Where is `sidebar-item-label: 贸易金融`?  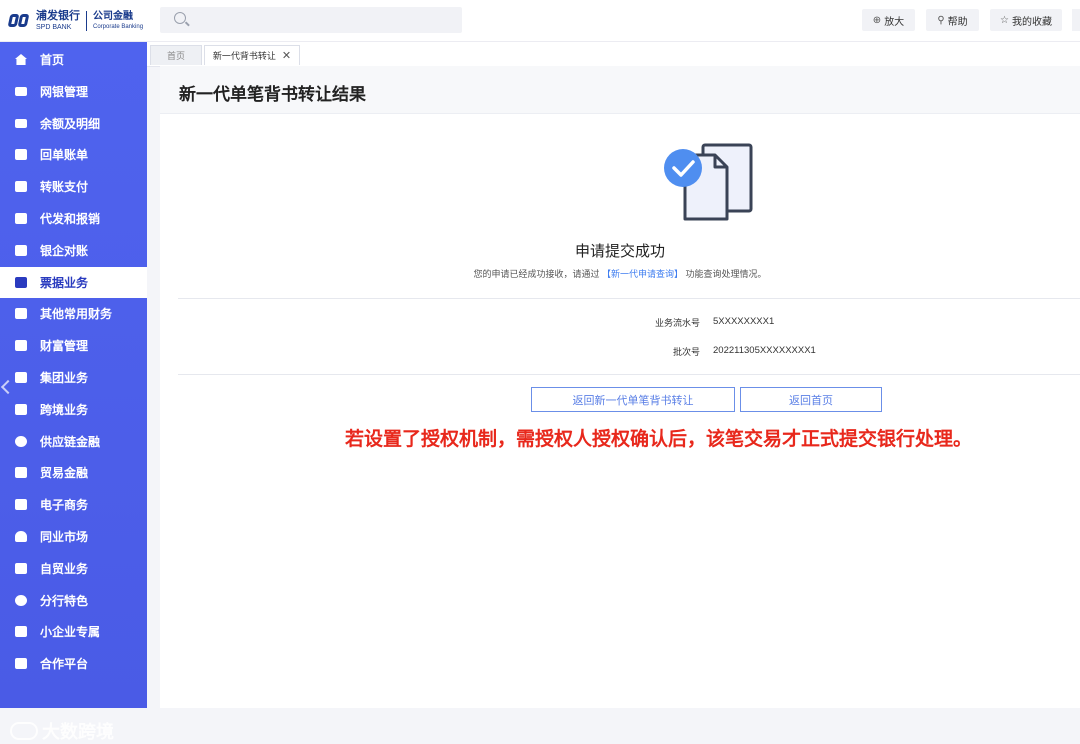 sidebar-item-label: 贸易金融 is located at coordinates (64, 473).